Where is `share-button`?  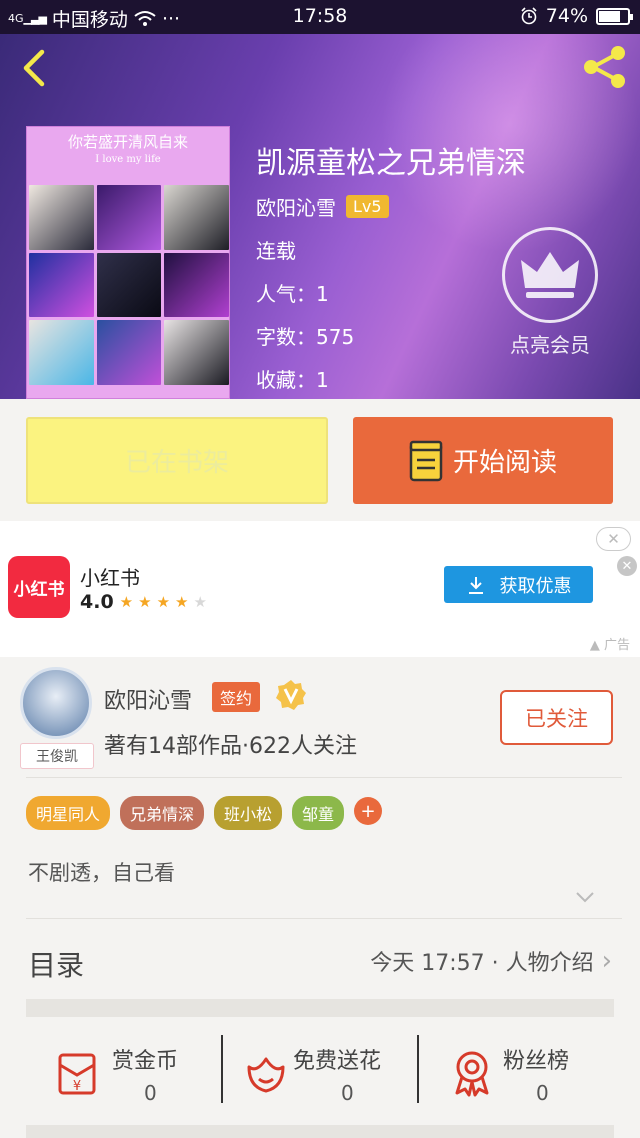
share-button is located at coordinates (605, 67).